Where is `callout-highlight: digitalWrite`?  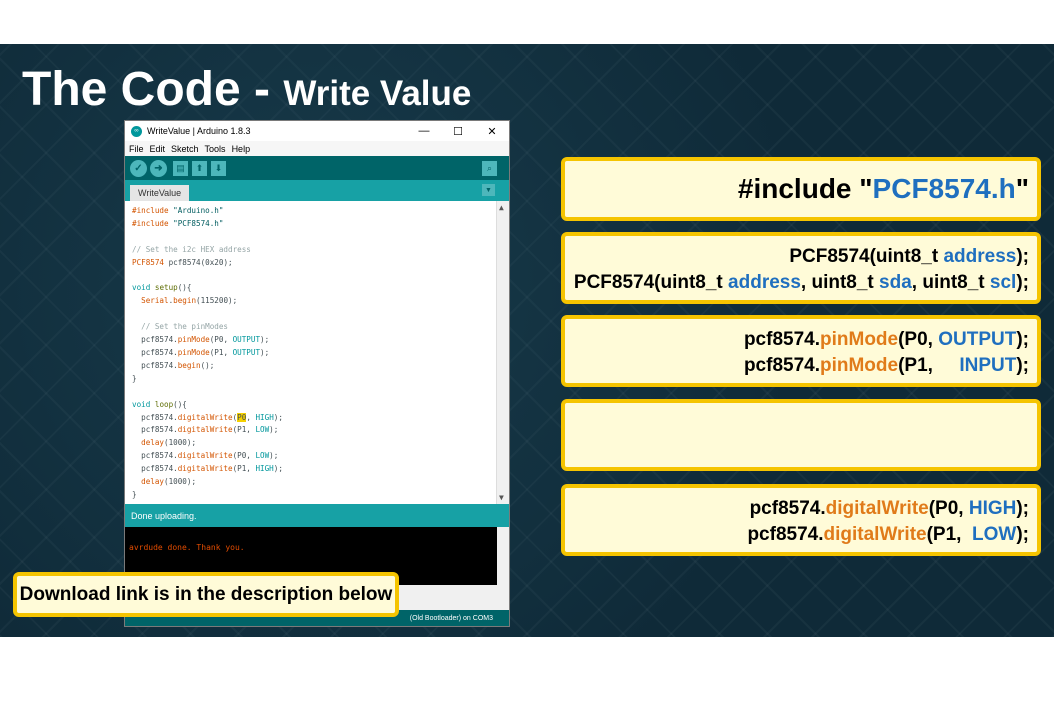
callout-highlight: digitalWrite is located at coordinates (875, 534).